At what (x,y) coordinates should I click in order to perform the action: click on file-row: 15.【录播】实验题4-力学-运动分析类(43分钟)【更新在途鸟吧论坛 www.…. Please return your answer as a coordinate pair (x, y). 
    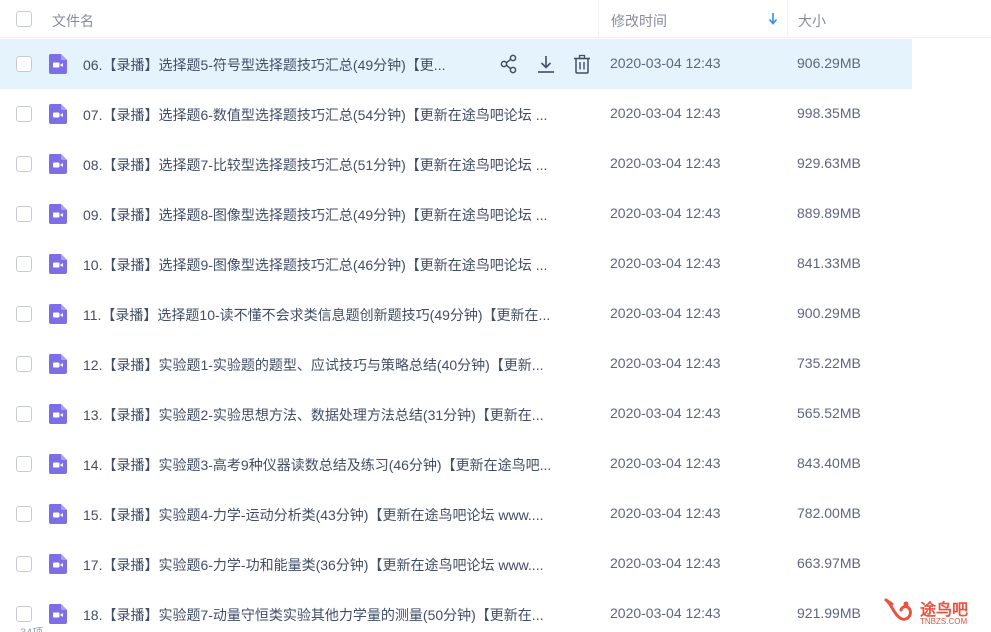
    Looking at the image, I should click on (456, 514).